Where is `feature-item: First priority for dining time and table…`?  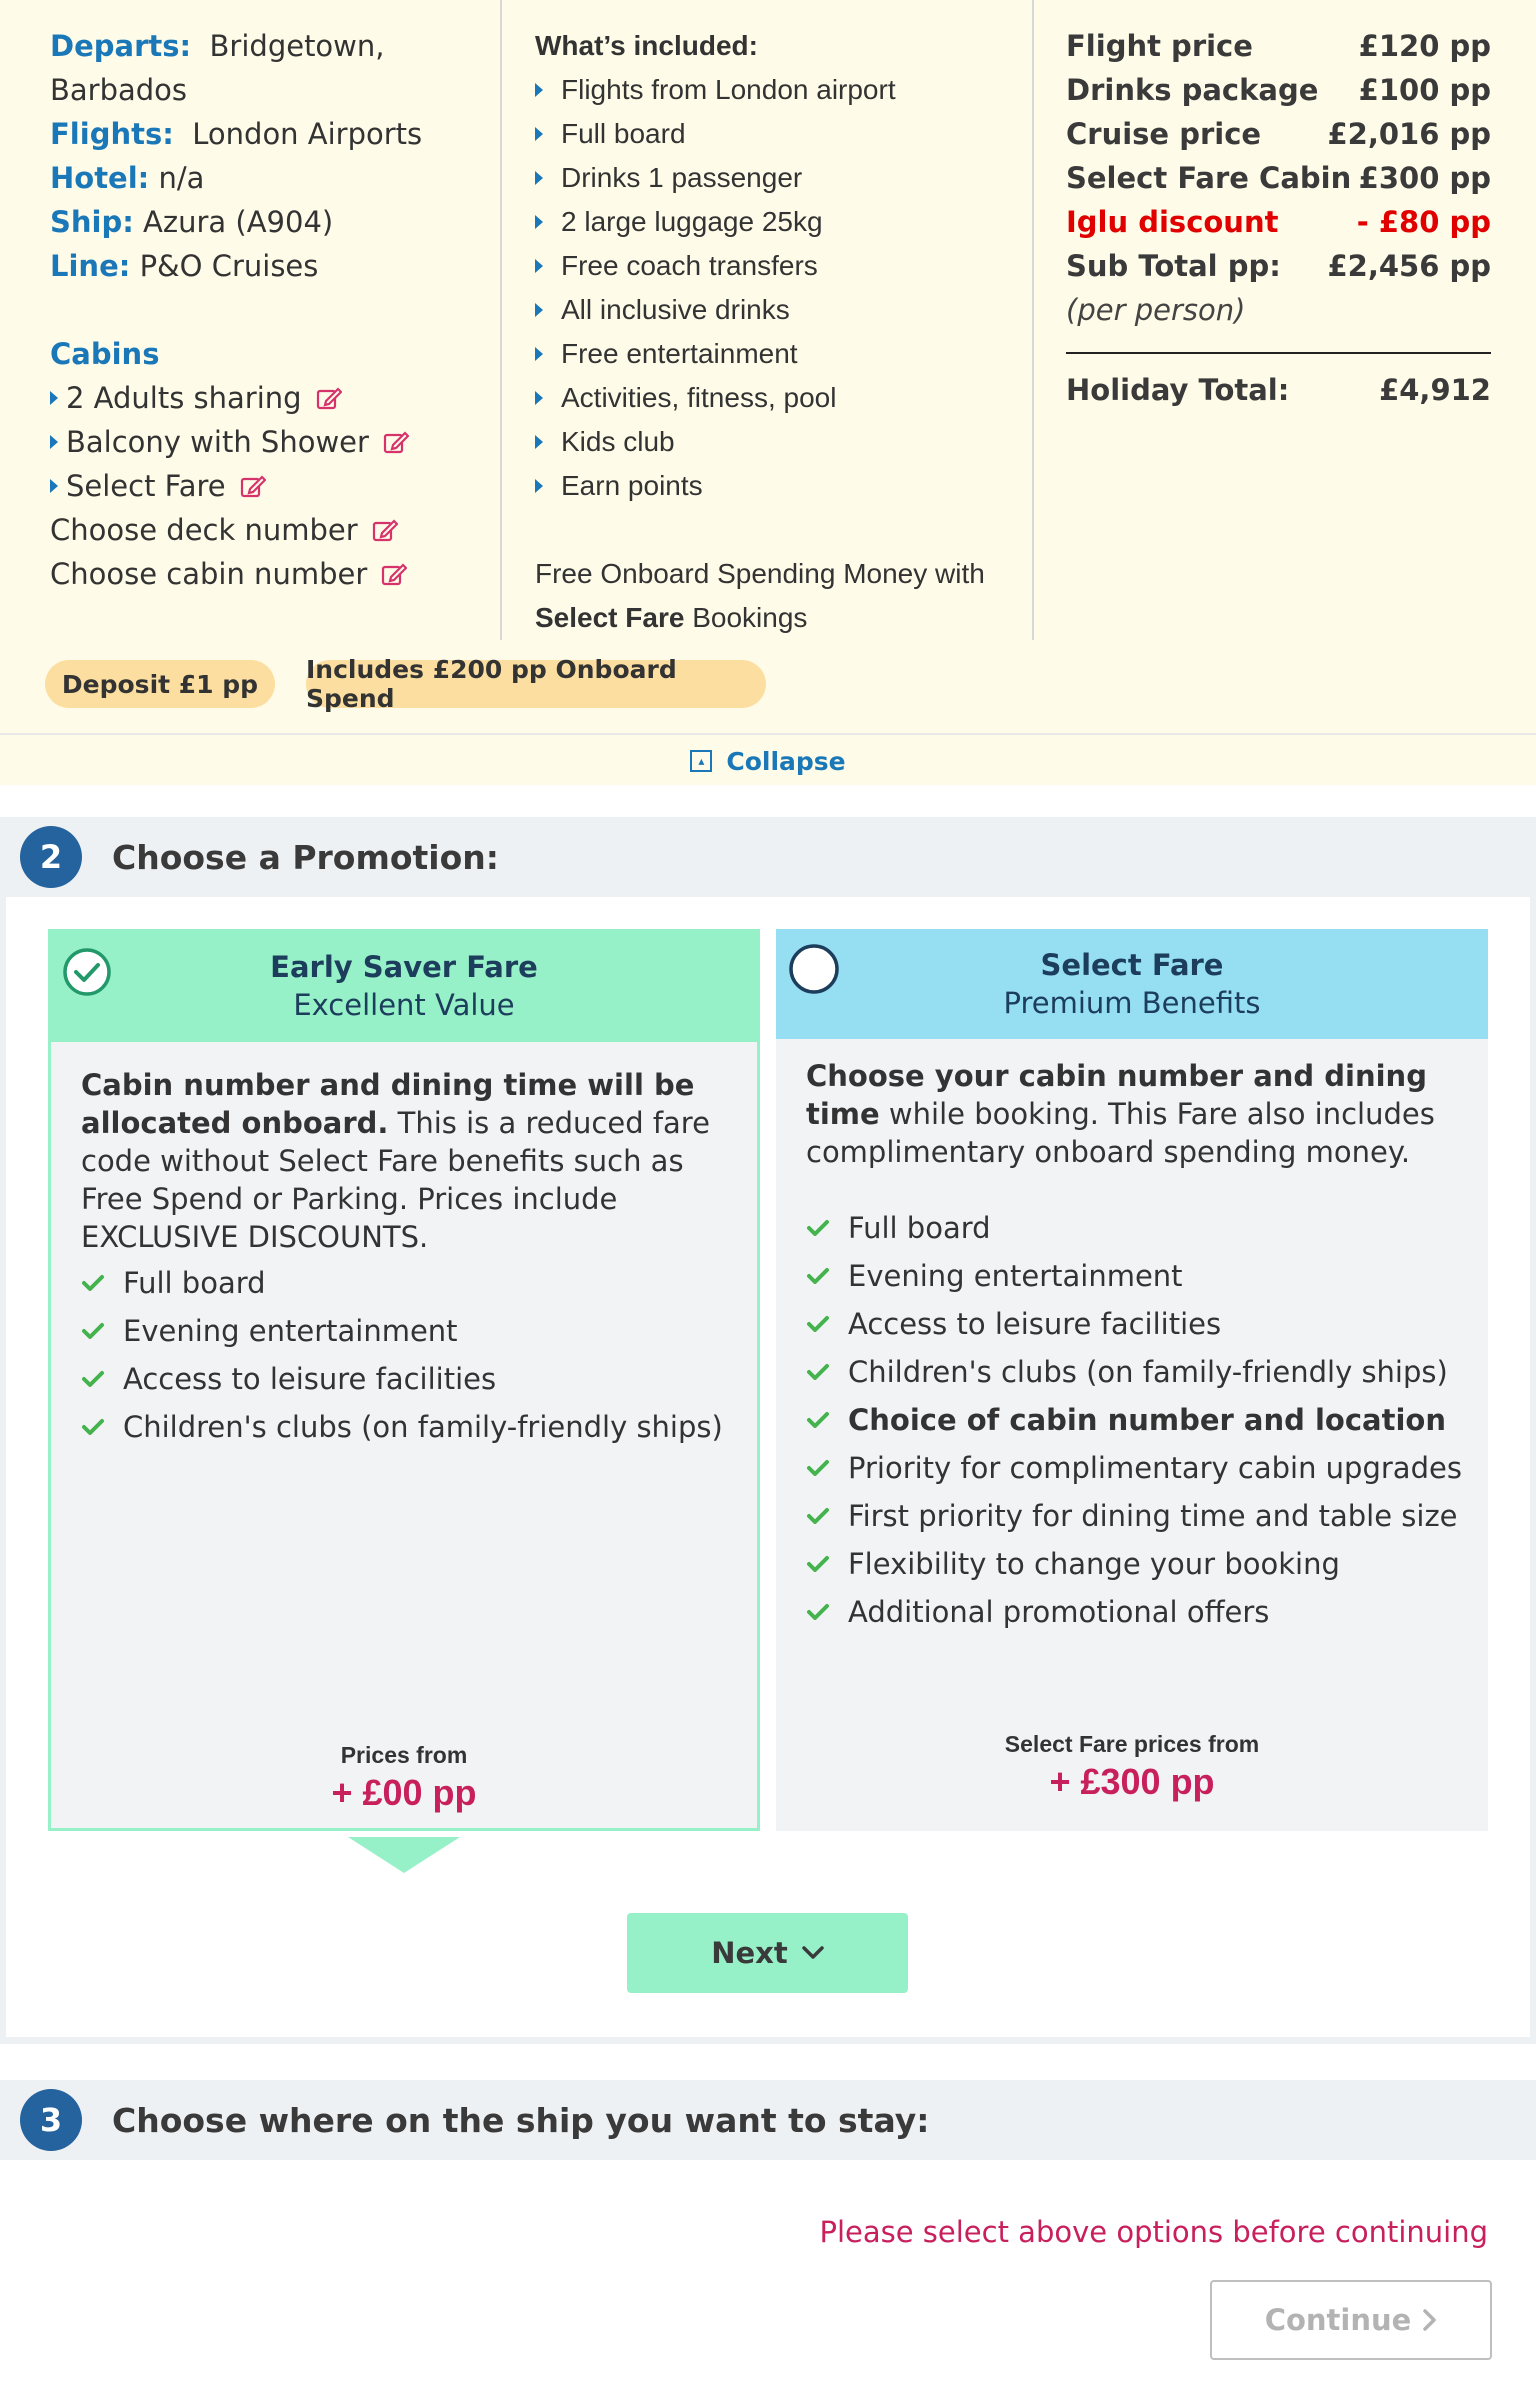
feature-item: First priority for dining time and table… is located at coordinates (1137, 1516).